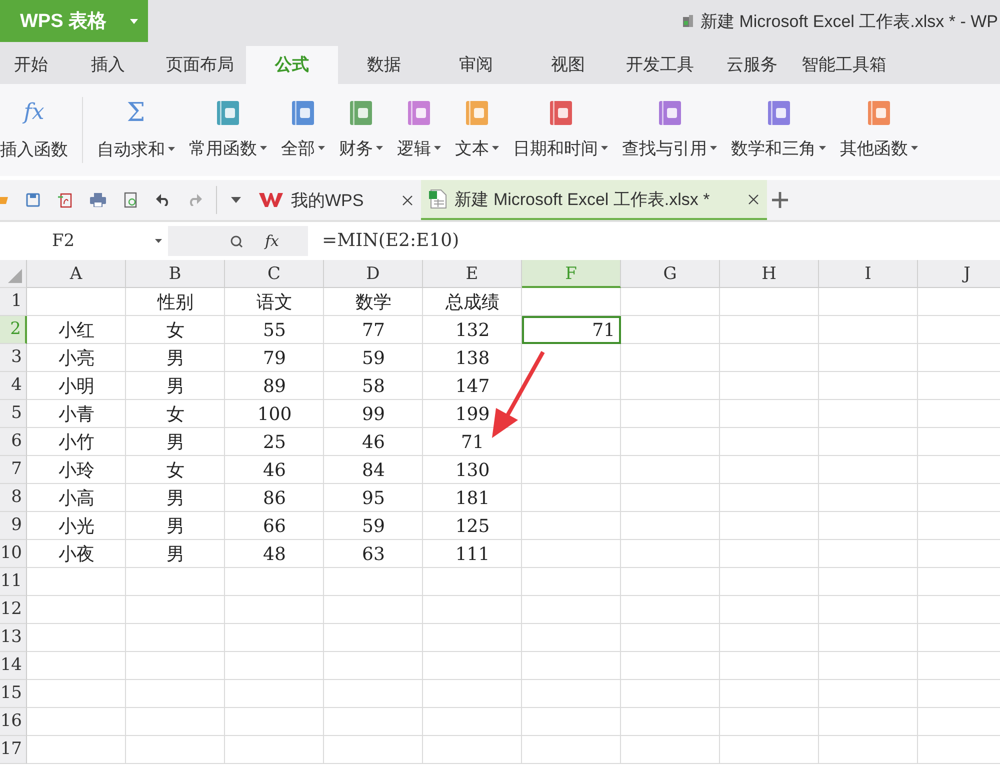 This screenshot has height=775, width=1000. Describe the element at coordinates (13, 358) in the screenshot. I see `row-header: 3` at that location.